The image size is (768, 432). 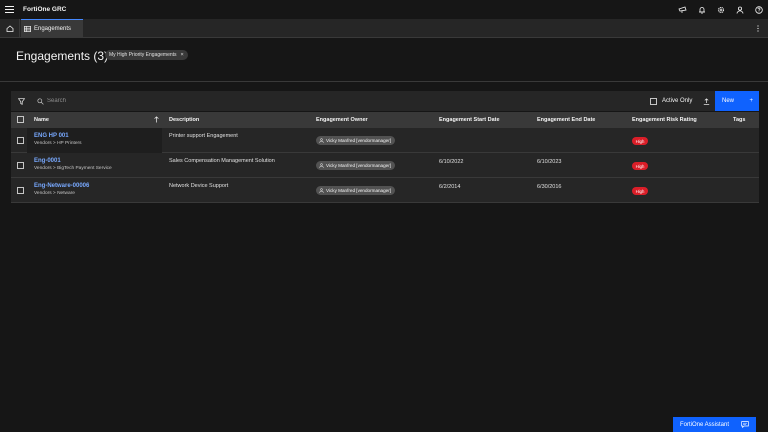 What do you see at coordinates (40, 101) in the screenshot?
I see `search-icon` at bounding box center [40, 101].